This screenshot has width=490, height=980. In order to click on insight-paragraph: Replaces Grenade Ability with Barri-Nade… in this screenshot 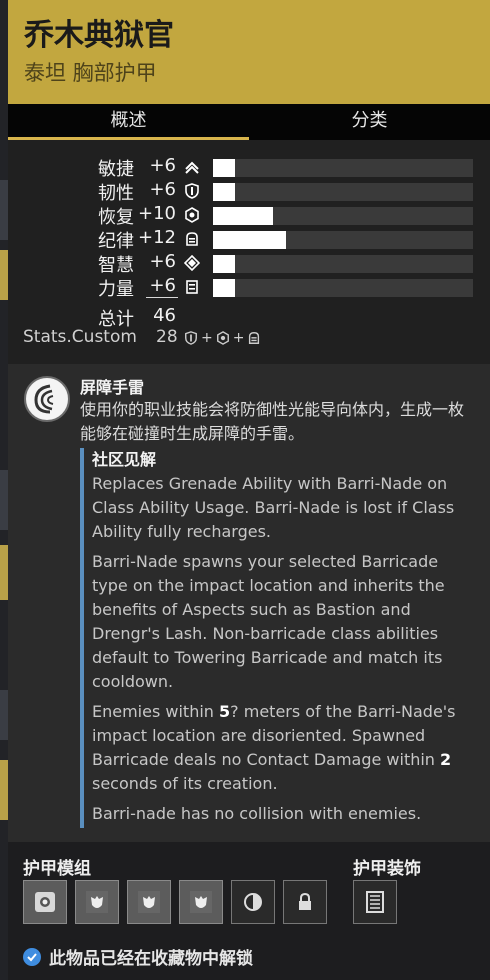, I will do `click(282, 508)`.